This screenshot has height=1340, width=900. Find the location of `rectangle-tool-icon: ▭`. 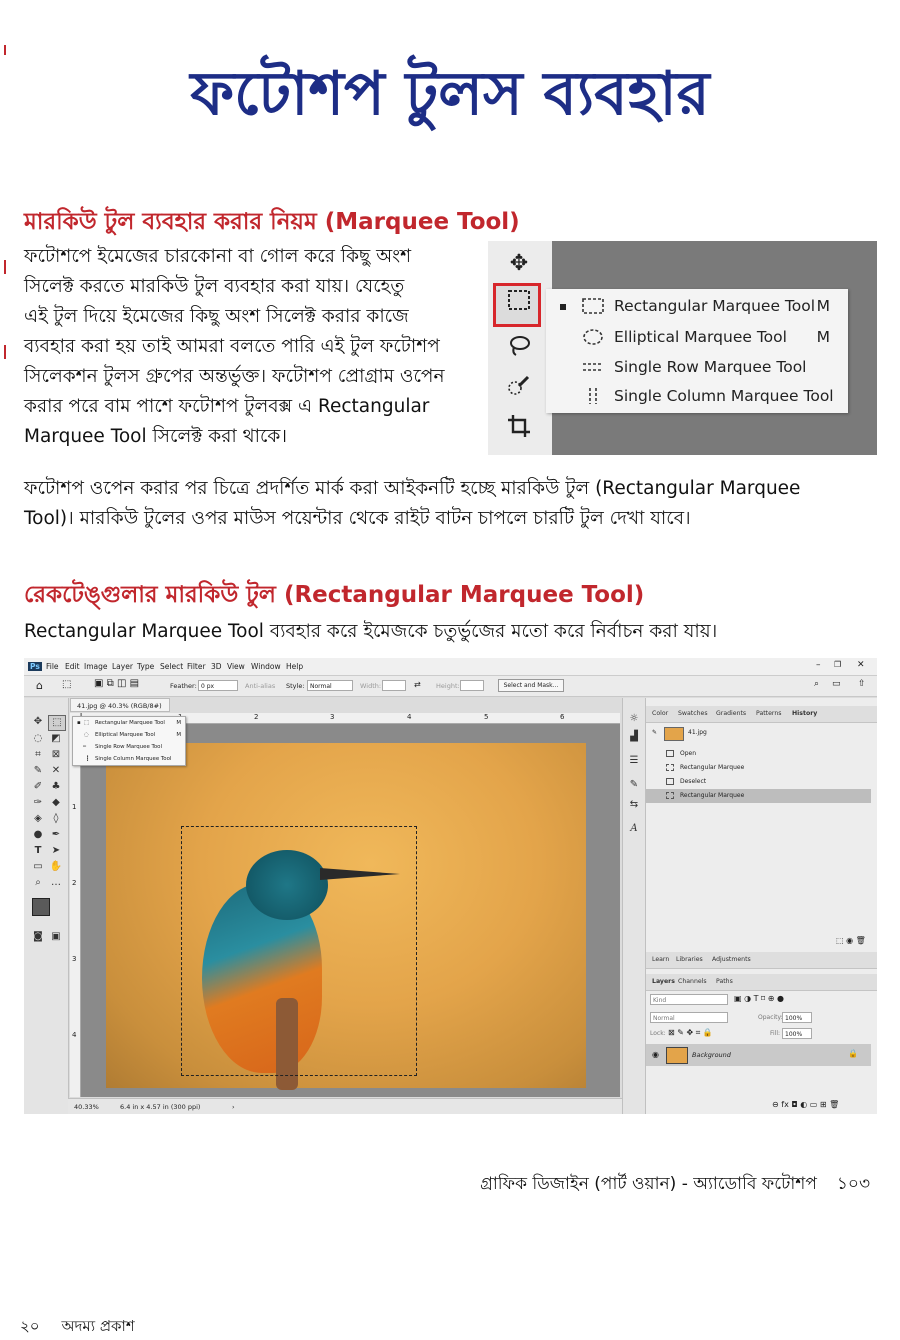

rectangle-tool-icon: ▭ is located at coordinates (38, 867).